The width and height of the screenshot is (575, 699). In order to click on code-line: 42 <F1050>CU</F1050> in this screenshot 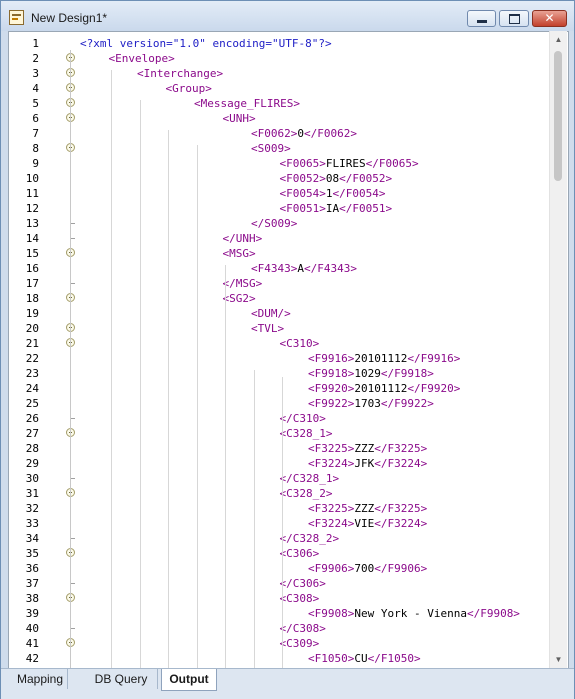, I will do `click(280, 658)`.